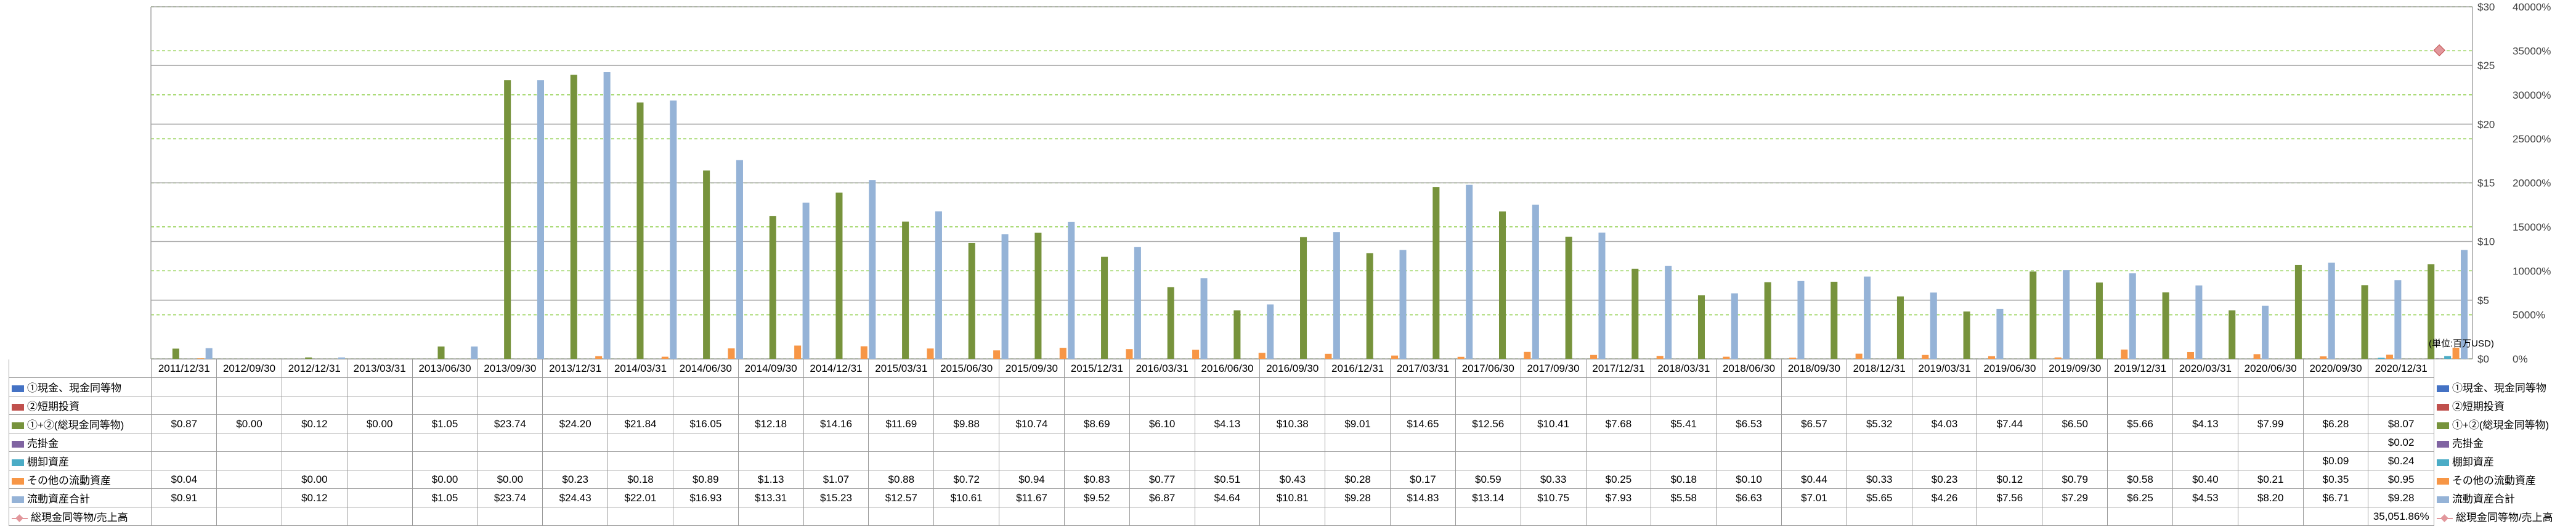 The height and width of the screenshot is (529, 2576). What do you see at coordinates (2532, 227) in the screenshot?
I see `right-tick-label: 15000%` at bounding box center [2532, 227].